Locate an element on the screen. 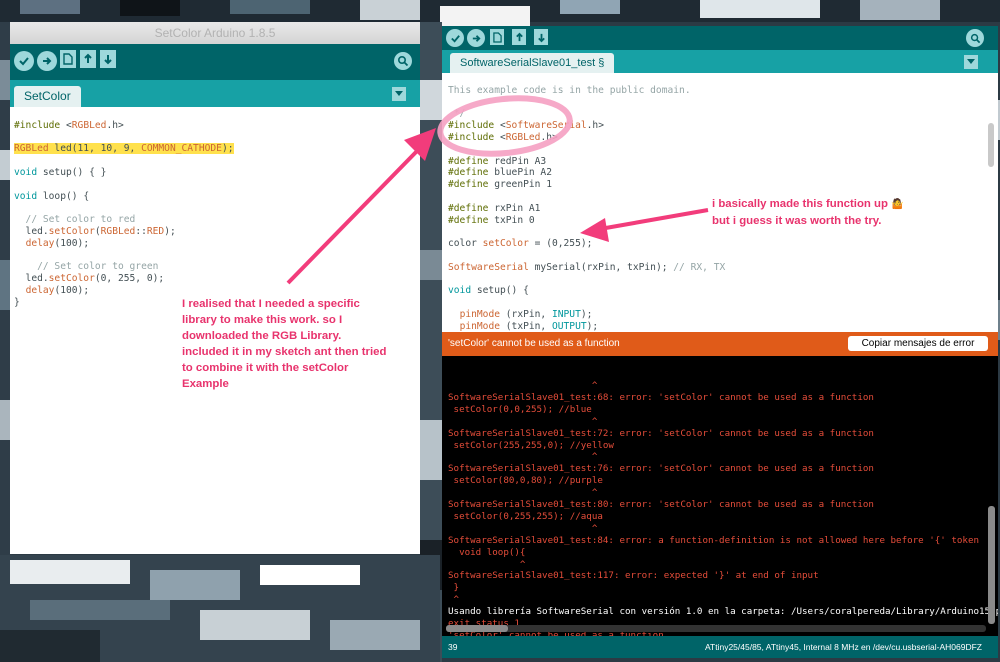 The image size is (1000, 662). code-line: #define rxPin A1 is located at coordinates (494, 208).